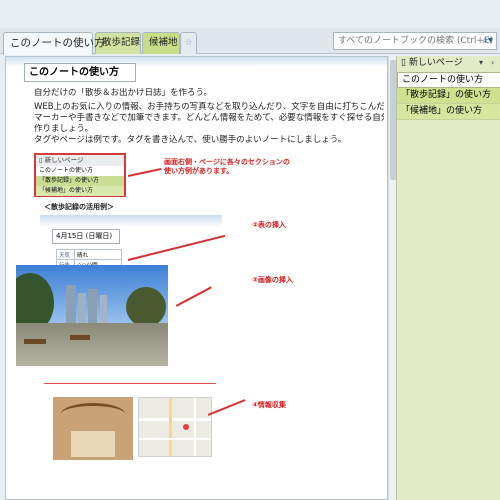 This screenshot has height=500, width=500. What do you see at coordinates (93, 444) in the screenshot?
I see `photo-window` at bounding box center [93, 444].